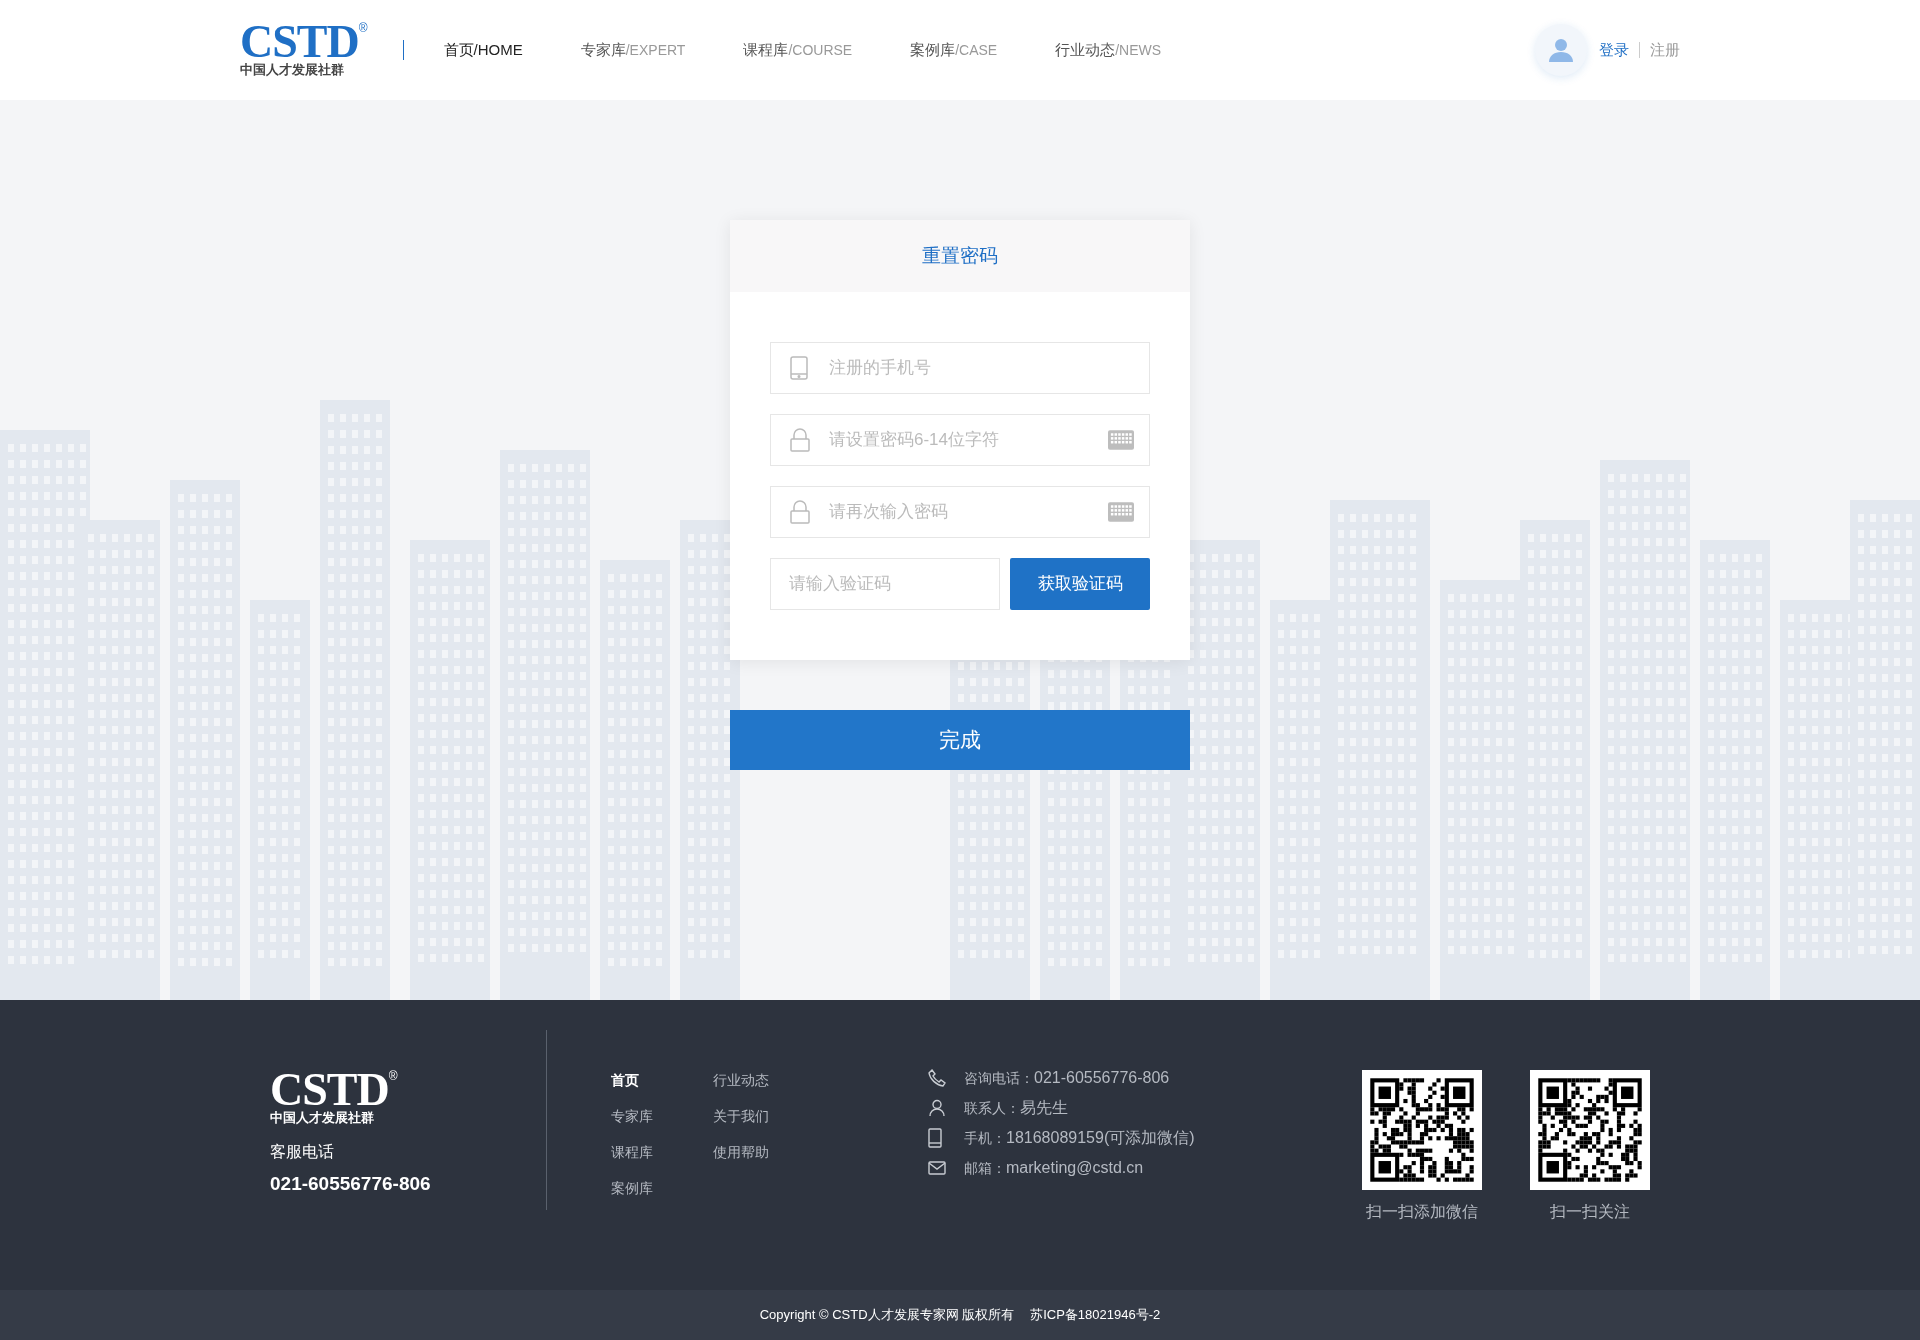  I want to click on footer-link: 案例库, so click(662, 1188).